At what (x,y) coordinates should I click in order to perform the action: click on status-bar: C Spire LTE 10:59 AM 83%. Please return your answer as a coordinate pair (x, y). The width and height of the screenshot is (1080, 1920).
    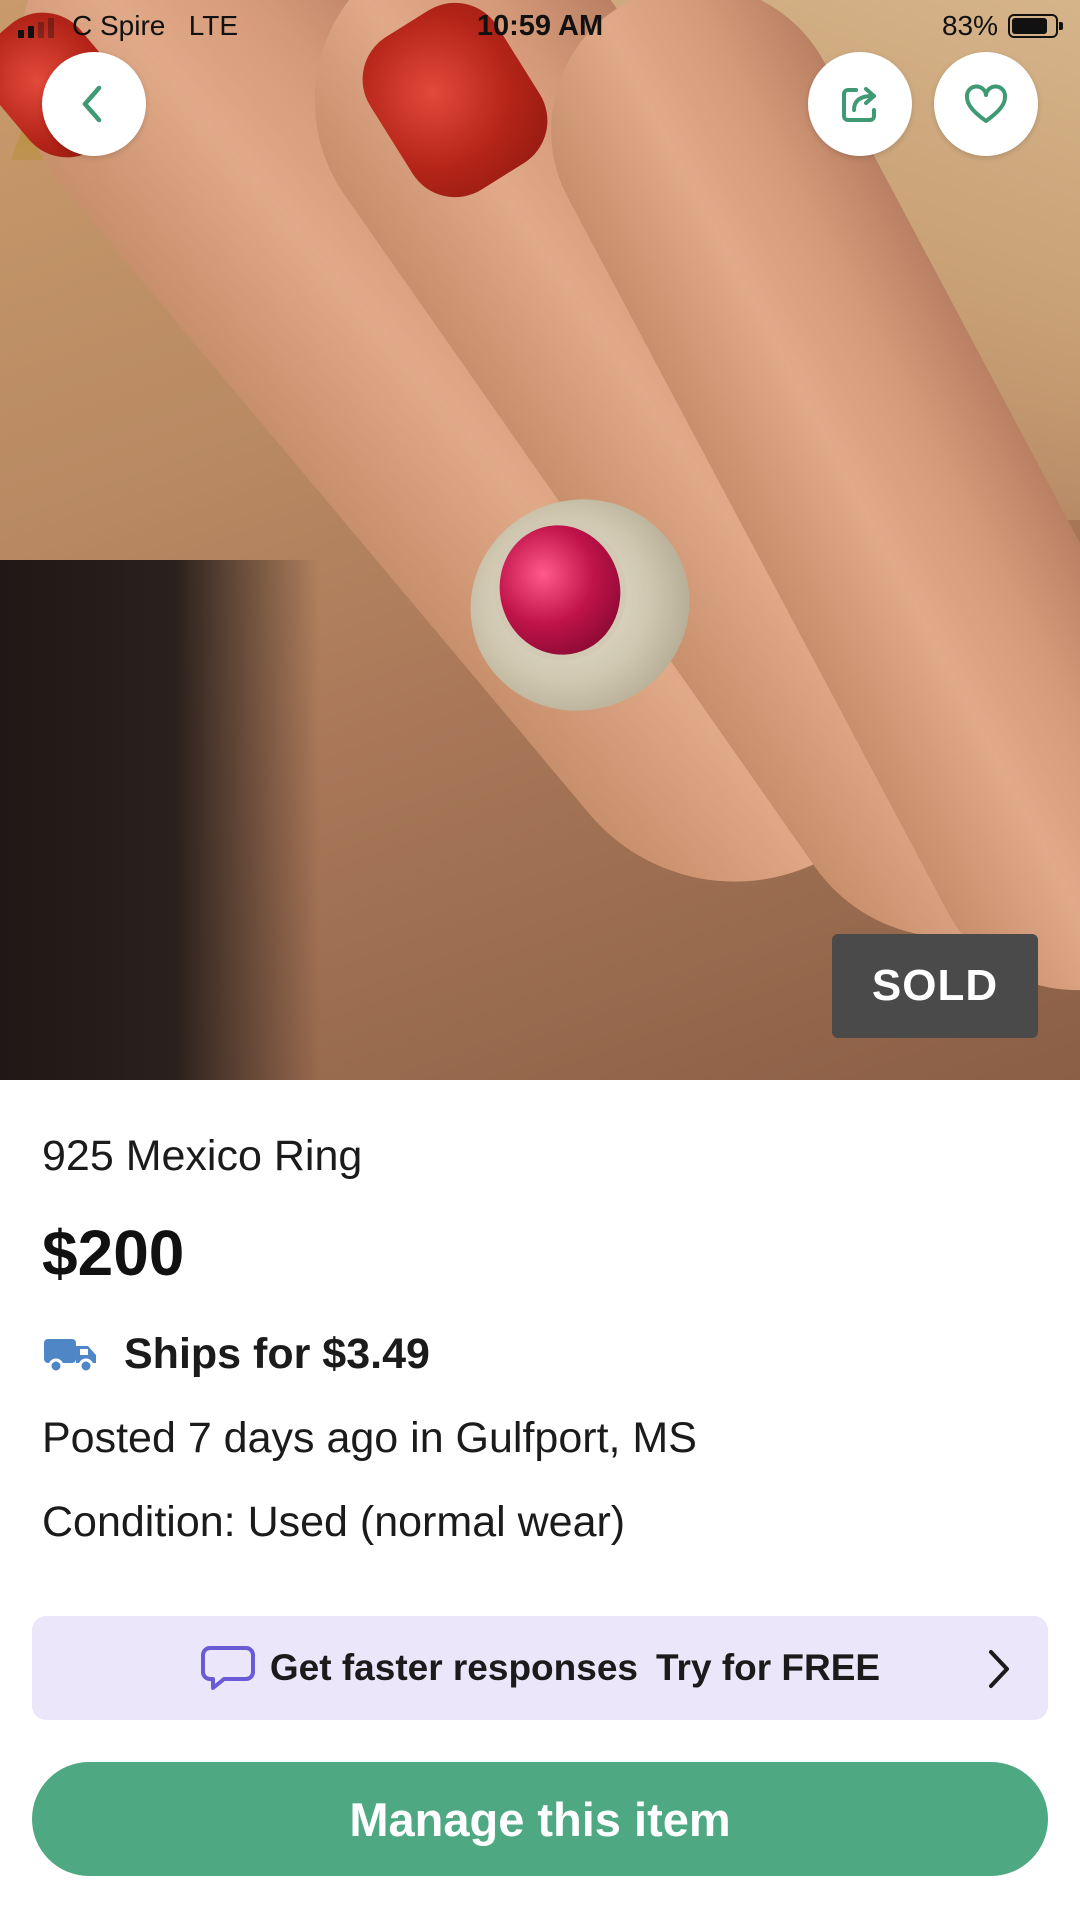
    Looking at the image, I should click on (540, 27).